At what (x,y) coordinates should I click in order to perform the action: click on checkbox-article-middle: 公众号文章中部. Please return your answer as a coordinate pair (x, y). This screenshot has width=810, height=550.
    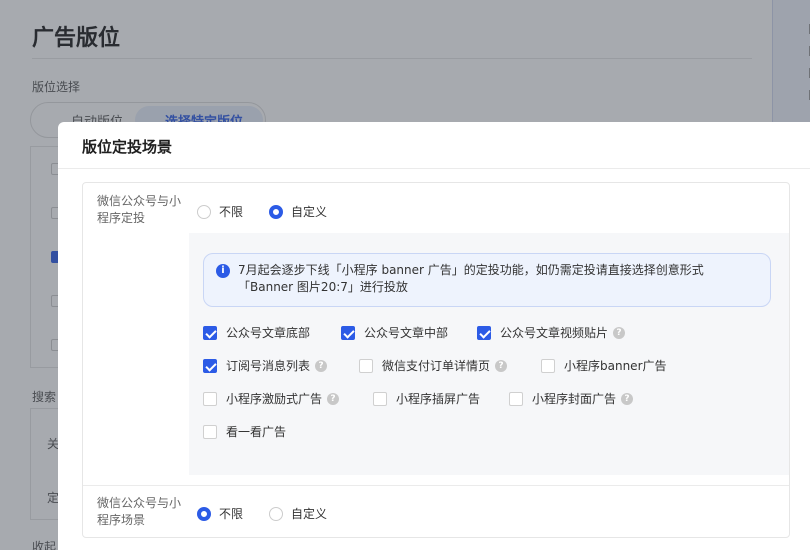
    Looking at the image, I should click on (394, 332).